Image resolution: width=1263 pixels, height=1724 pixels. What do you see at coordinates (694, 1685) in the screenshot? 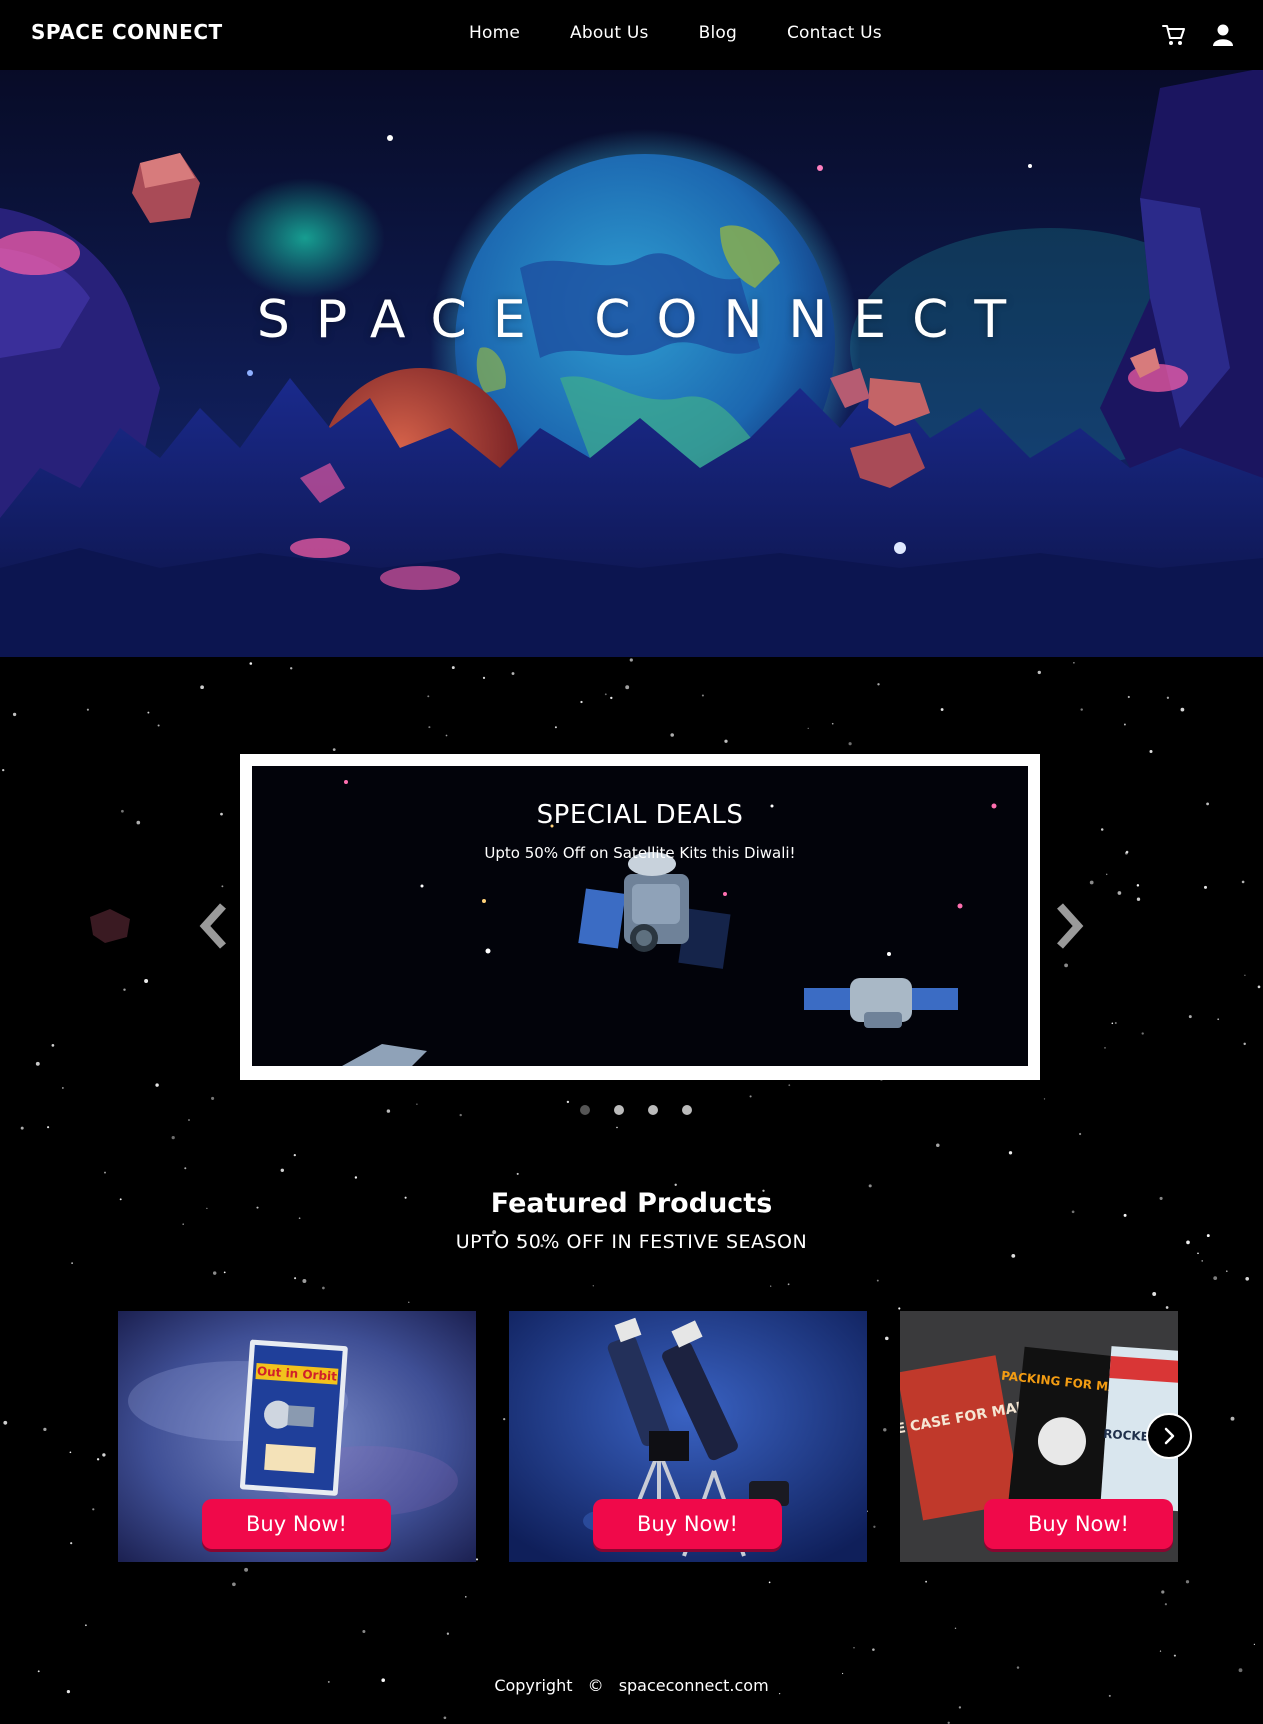
I see `footer-domain-link: spaceconnect.com` at bounding box center [694, 1685].